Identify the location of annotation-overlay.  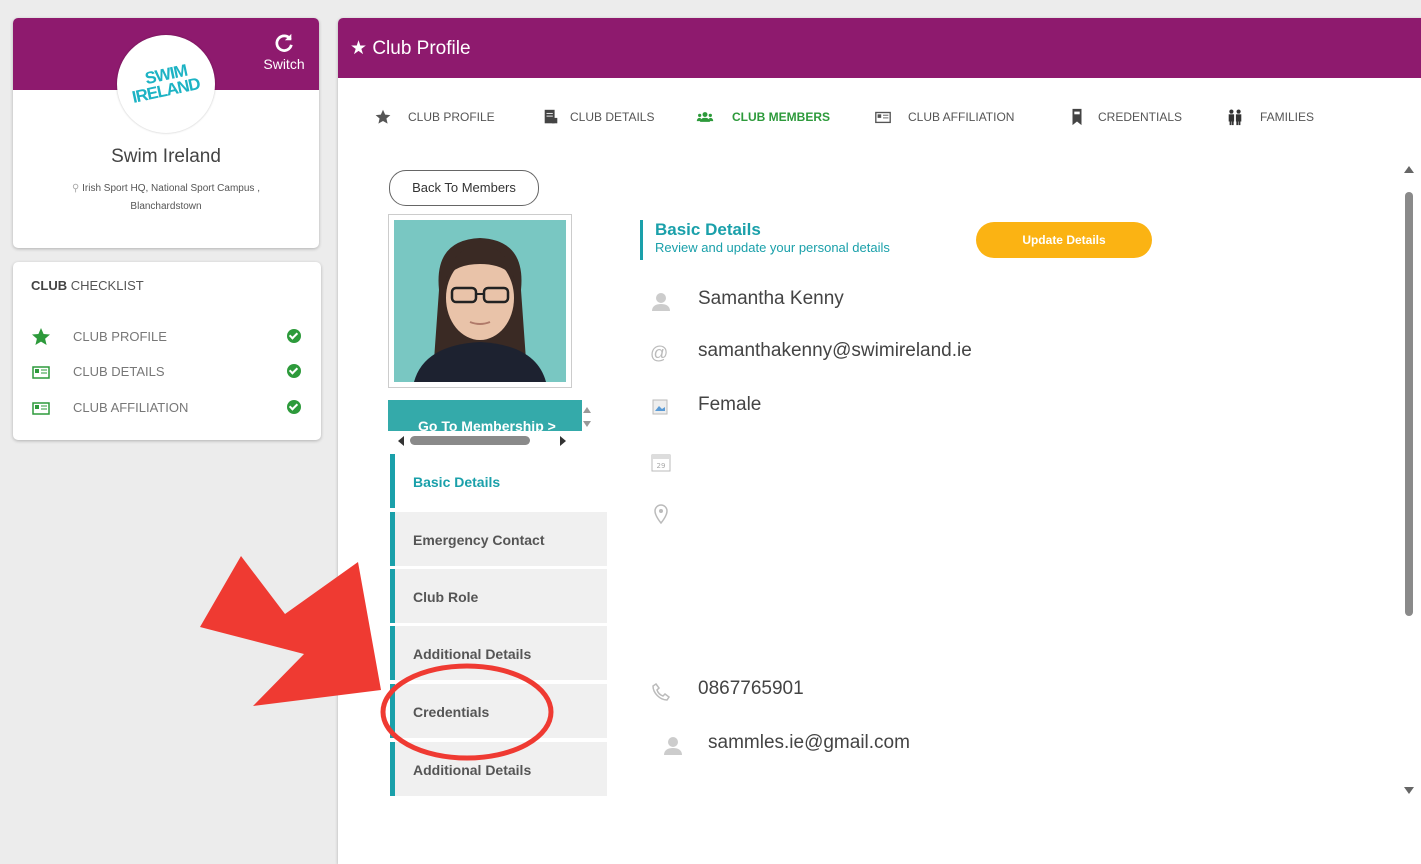
(377, 658).